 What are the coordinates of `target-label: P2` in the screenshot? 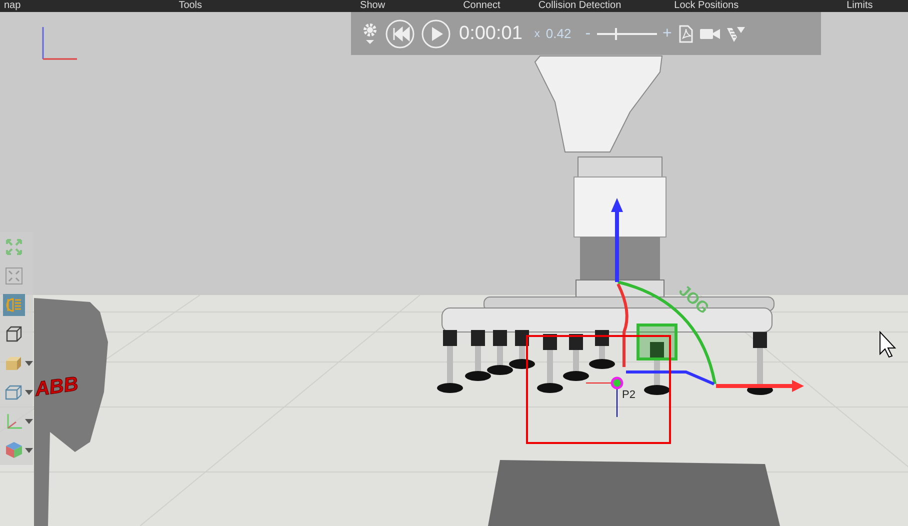 It's located at (629, 395).